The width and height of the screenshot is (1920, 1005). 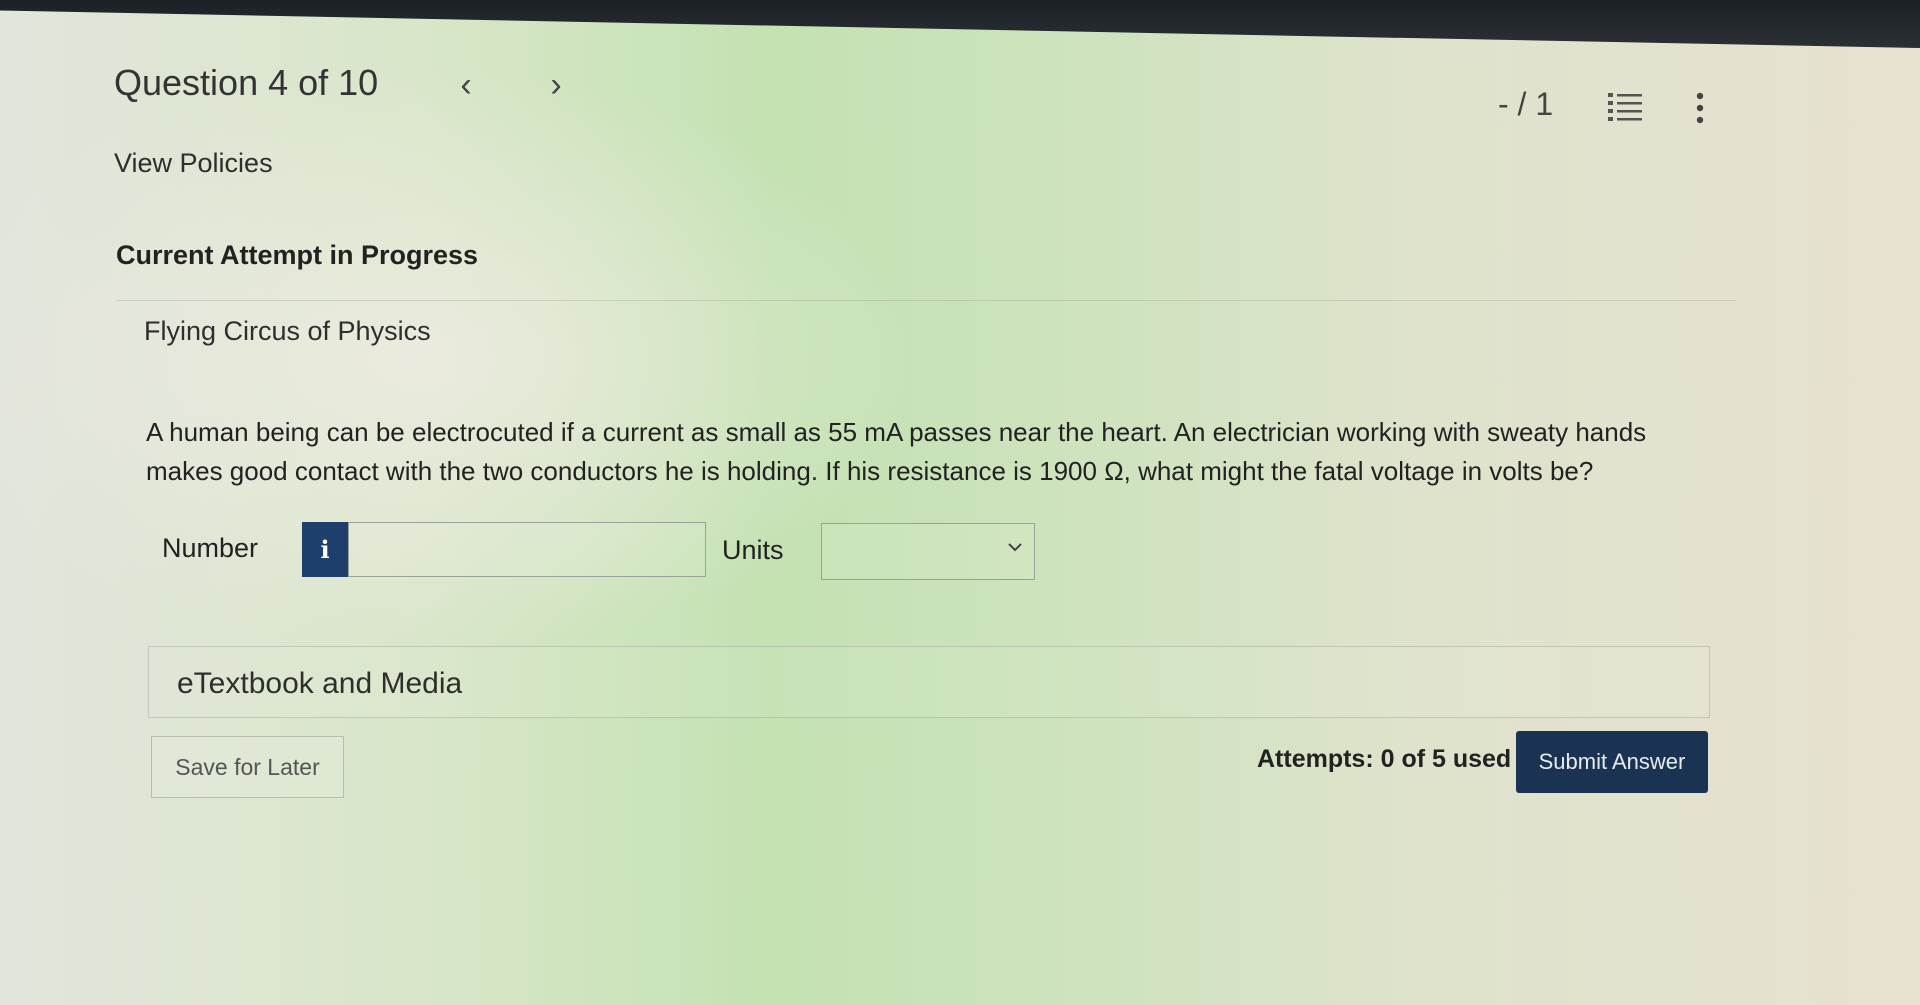 I want to click on submit-answer-button: Submit Answer, so click(x=1612, y=762).